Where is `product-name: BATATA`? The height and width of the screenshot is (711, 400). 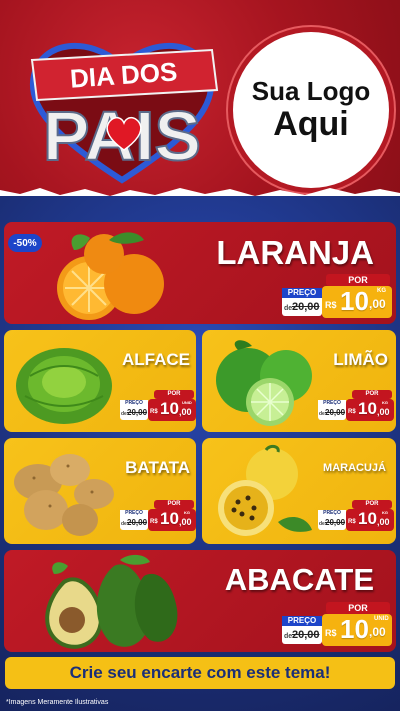
product-name: BATATA is located at coordinates (157, 467).